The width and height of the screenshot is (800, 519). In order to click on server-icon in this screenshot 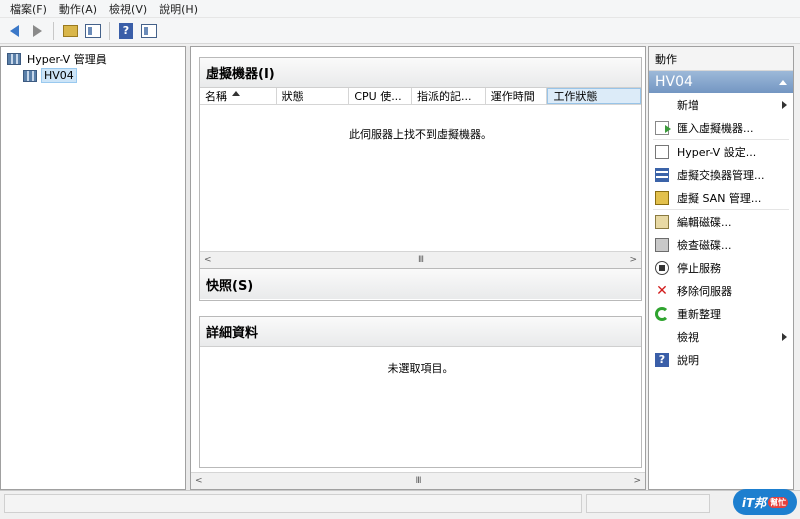, I will do `click(30, 75)`.